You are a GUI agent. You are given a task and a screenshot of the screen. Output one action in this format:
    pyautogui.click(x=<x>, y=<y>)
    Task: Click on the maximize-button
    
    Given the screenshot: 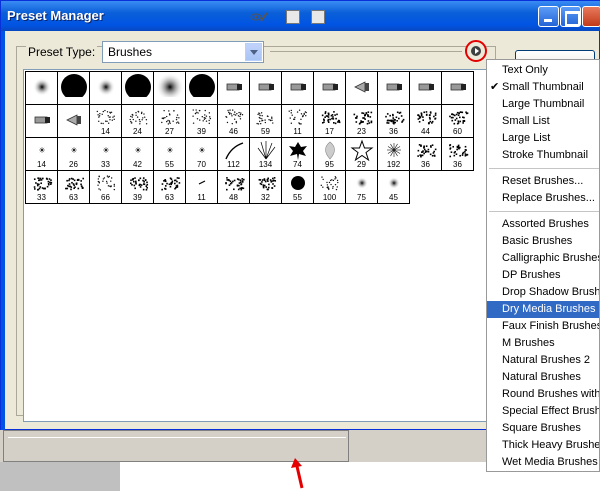 What is the action you would take?
    pyautogui.click(x=570, y=16)
    